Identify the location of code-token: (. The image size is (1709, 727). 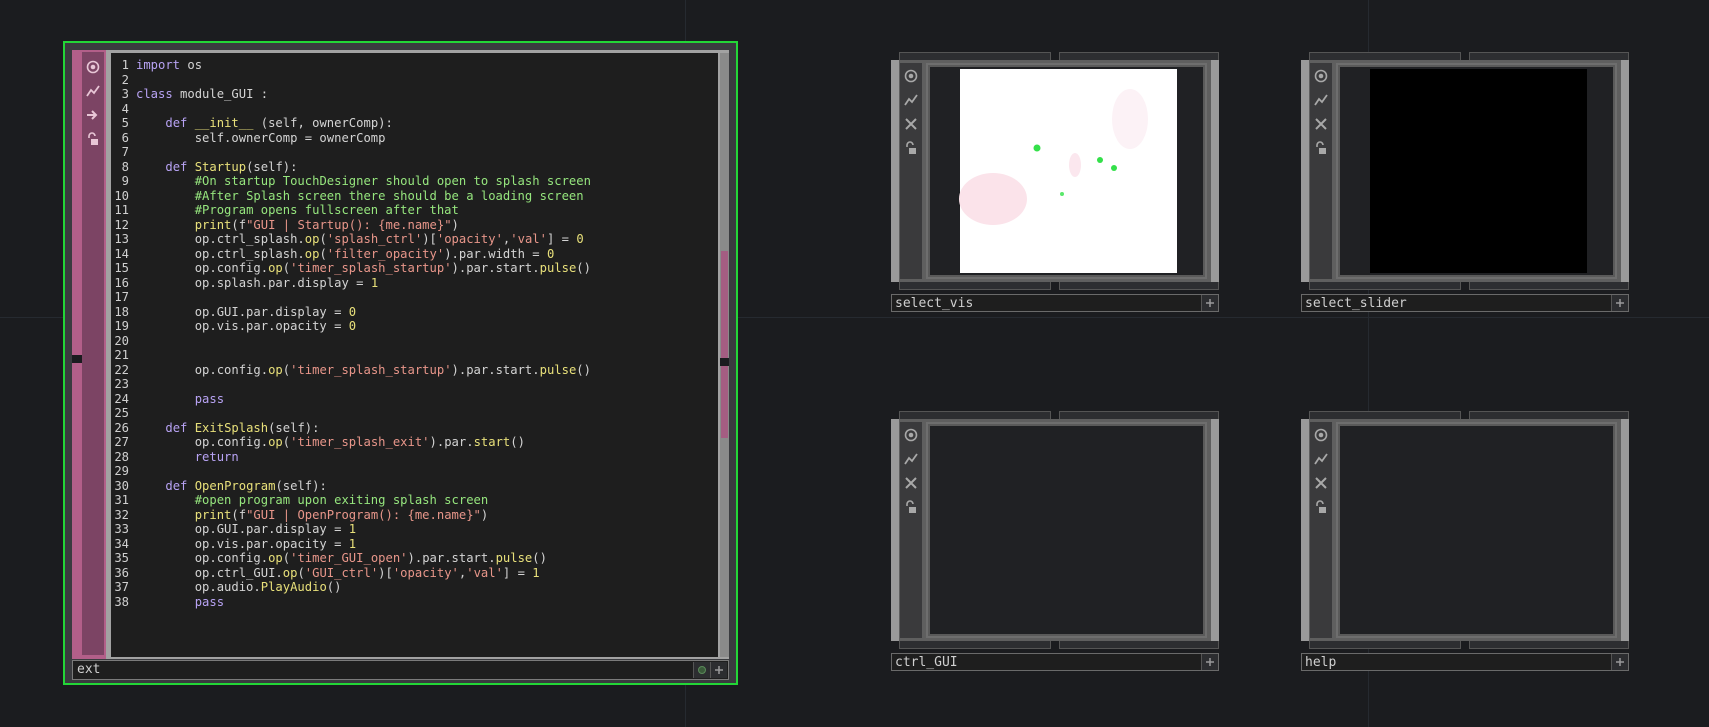
(286, 558).